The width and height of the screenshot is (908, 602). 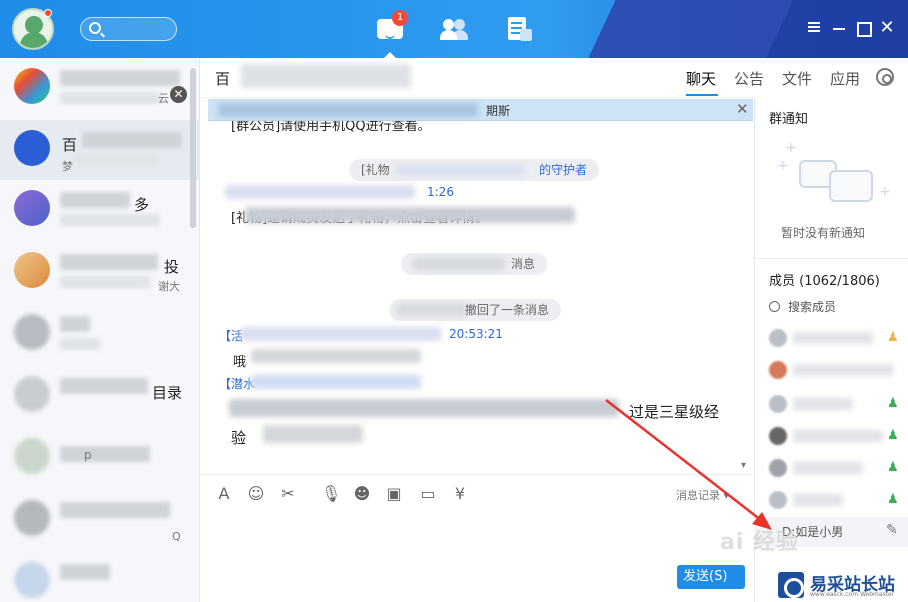 What do you see at coordinates (749, 78) in the screenshot?
I see `tab-announcement: 公告` at bounding box center [749, 78].